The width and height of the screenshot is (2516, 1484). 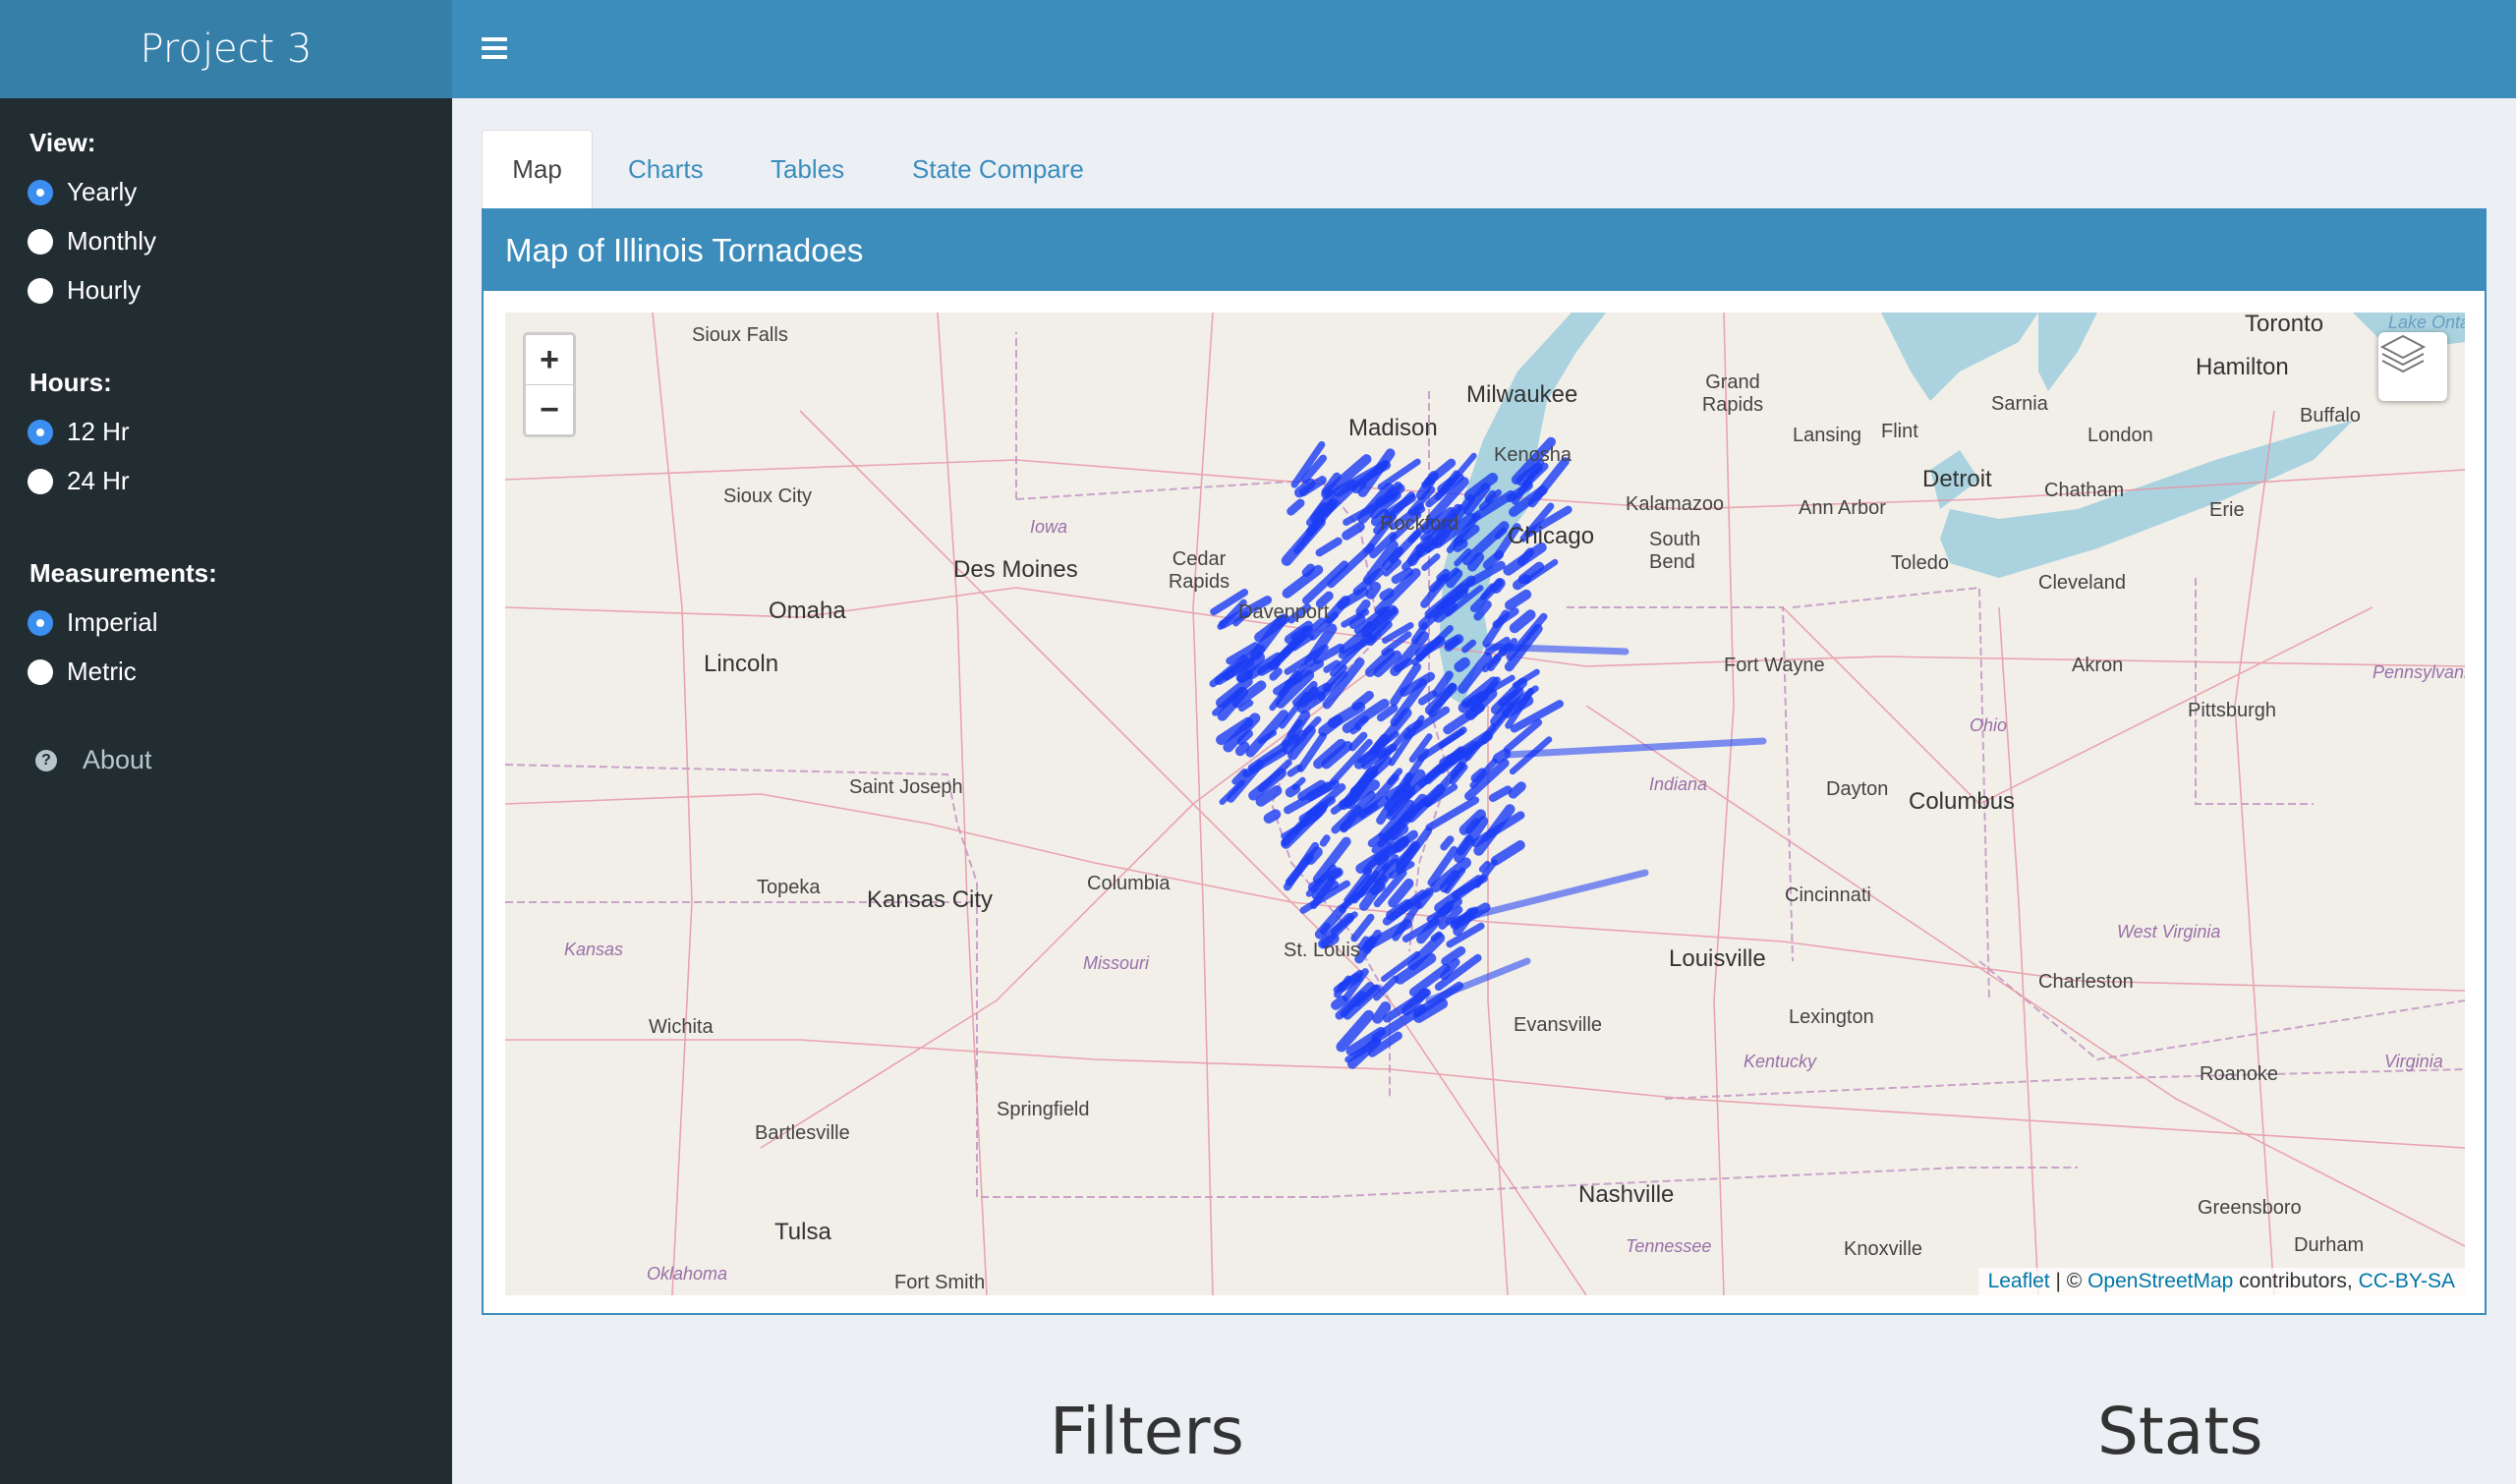 I want to click on city-label: Bartlesville, so click(x=802, y=1133).